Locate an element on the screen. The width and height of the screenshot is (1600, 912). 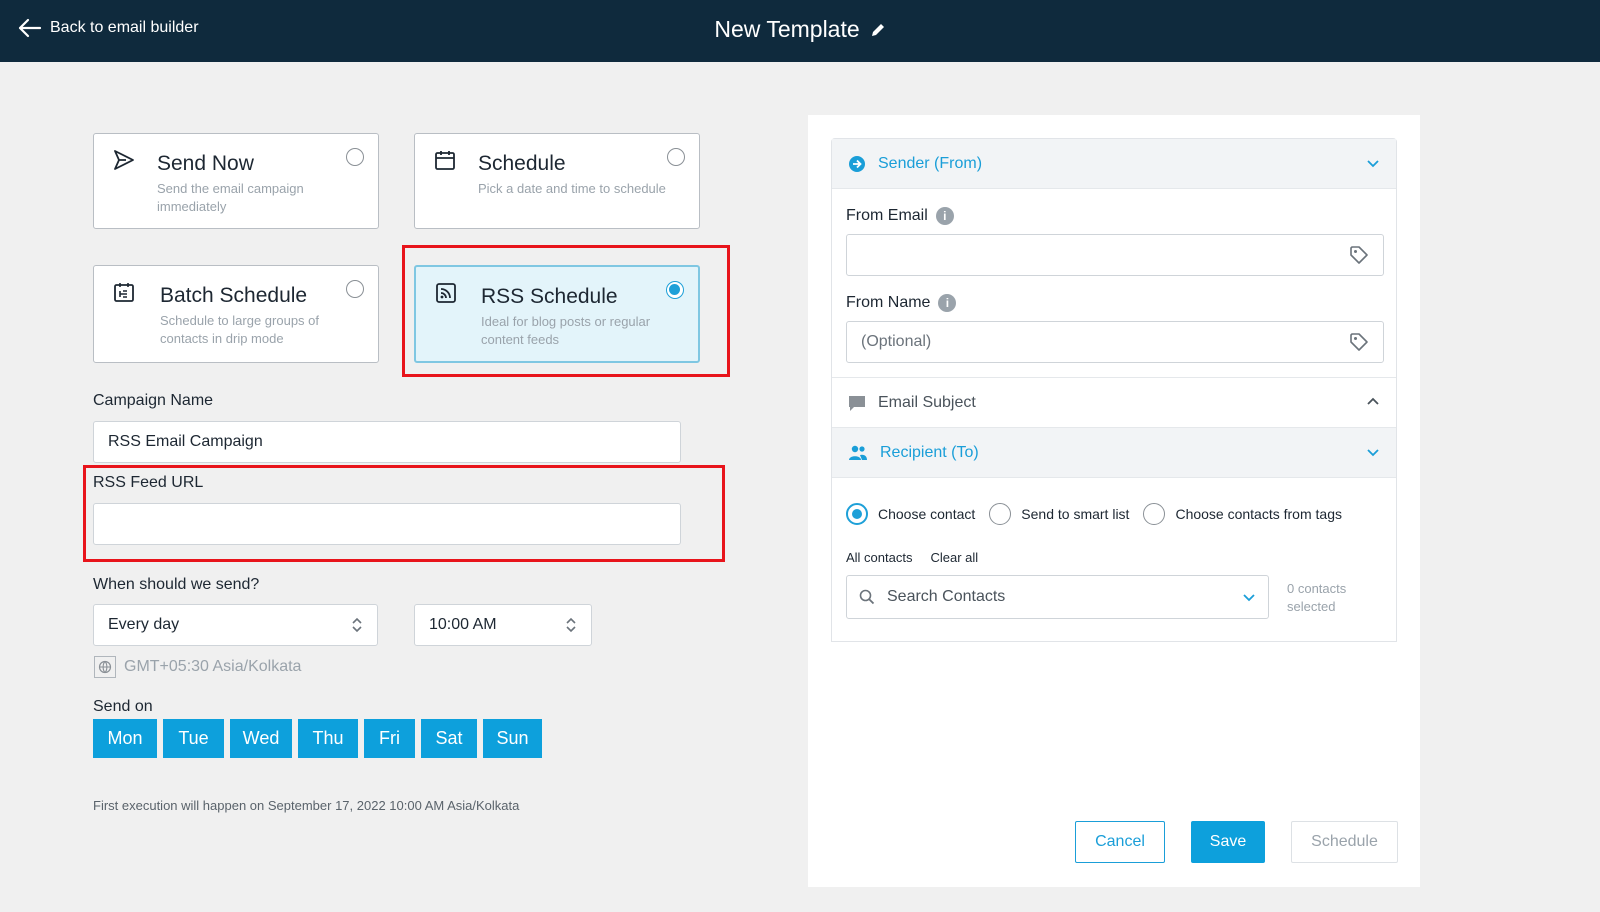
day-picker: Mon Tue Wed Thu Fri Sat Sun is located at coordinates (317, 738).